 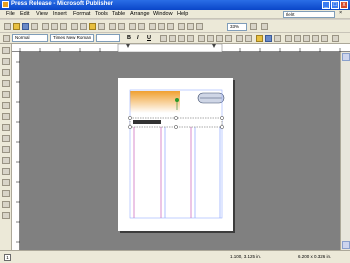 What do you see at coordinates (112, 26) in the screenshot?
I see `undo-icon` at bounding box center [112, 26].